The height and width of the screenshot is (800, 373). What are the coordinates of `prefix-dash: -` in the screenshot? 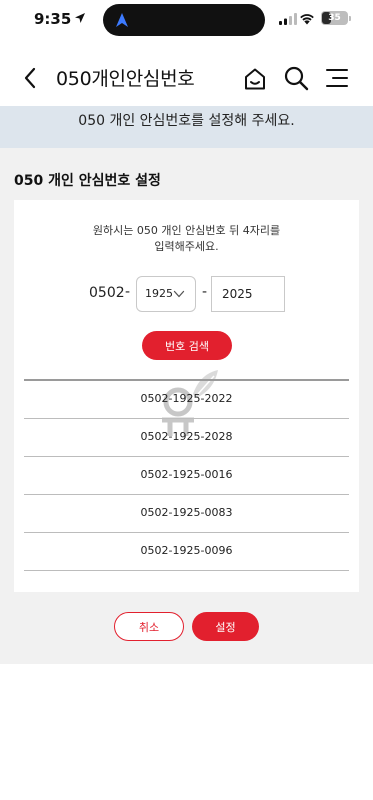 It's located at (128, 292).